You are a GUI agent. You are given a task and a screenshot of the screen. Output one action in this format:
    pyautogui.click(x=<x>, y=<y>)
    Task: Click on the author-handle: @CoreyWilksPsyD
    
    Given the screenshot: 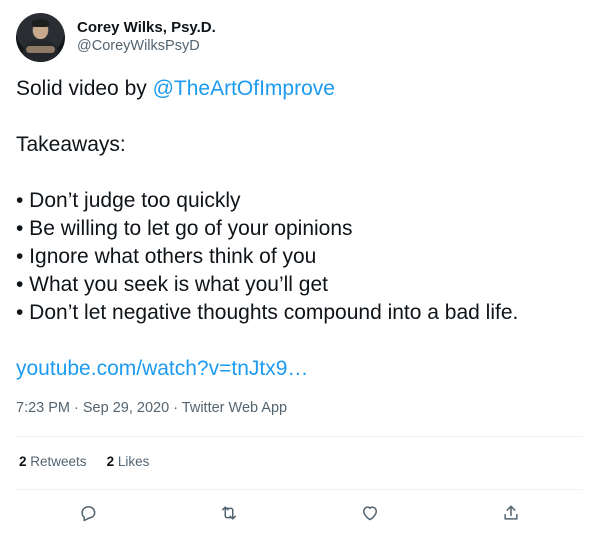 What is the action you would take?
    pyautogui.click(x=146, y=46)
    